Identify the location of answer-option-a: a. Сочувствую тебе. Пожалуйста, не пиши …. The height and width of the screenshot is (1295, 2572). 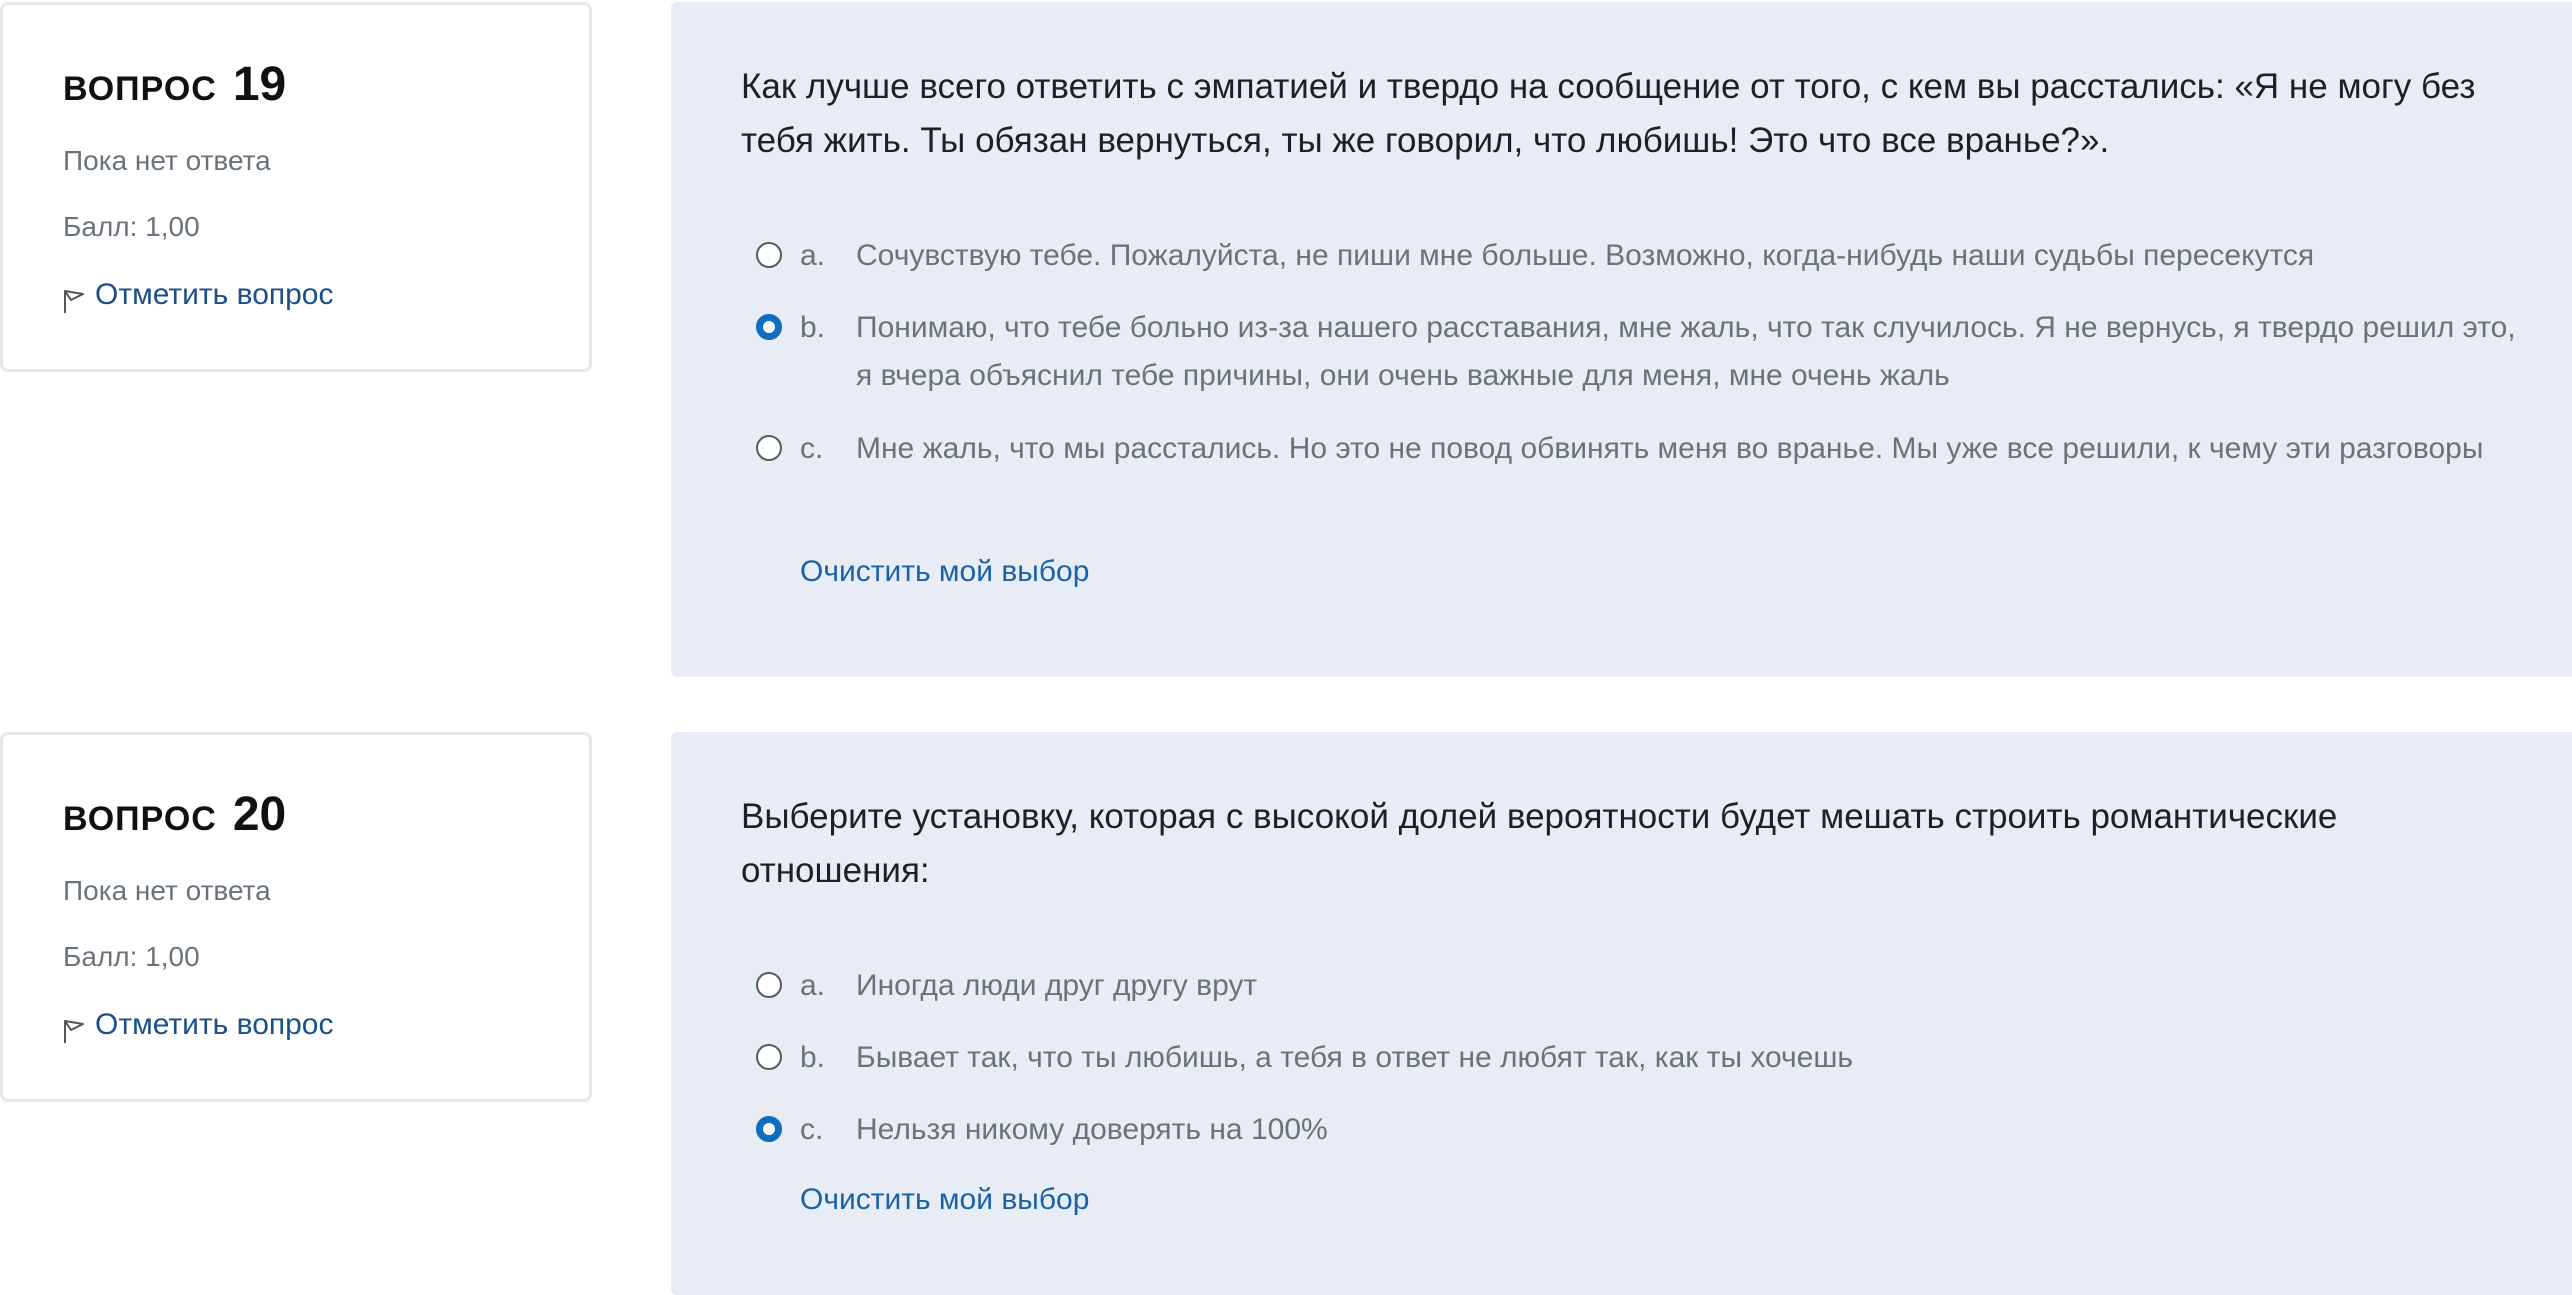
(1646, 256).